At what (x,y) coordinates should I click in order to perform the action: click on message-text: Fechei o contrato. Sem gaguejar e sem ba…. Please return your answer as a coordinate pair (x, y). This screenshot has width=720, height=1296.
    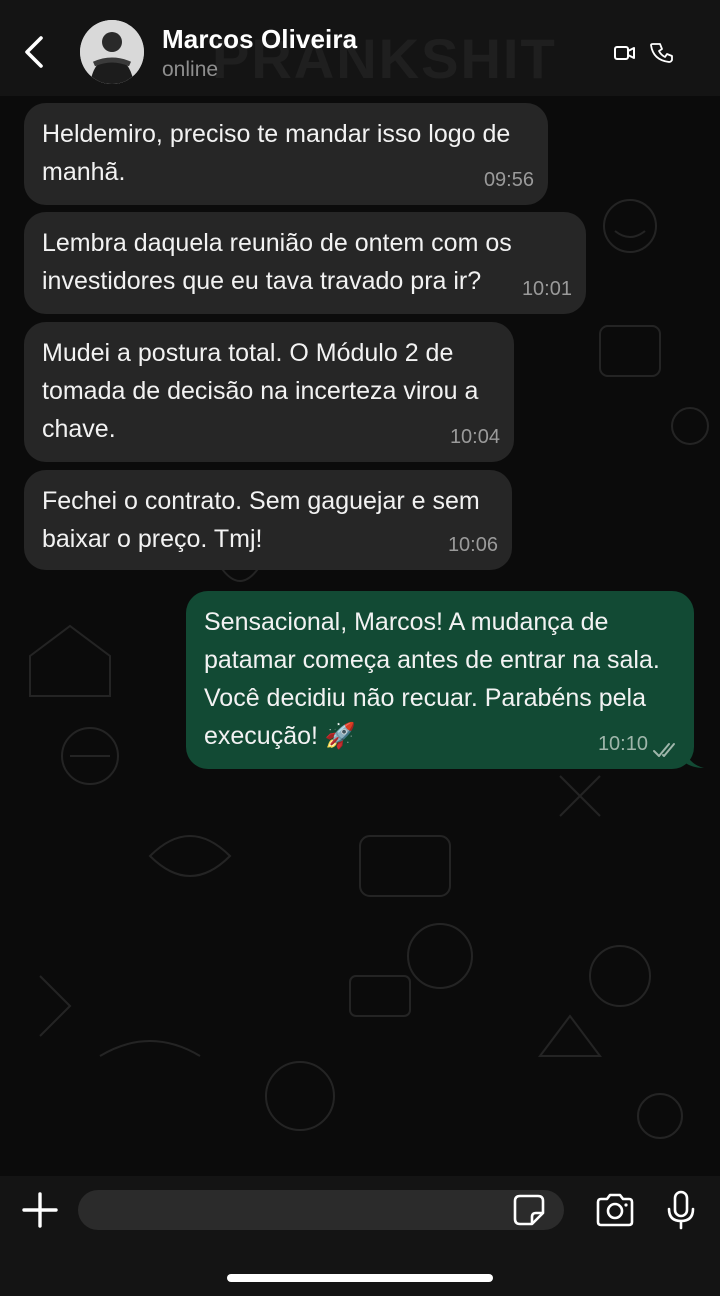
    Looking at the image, I should click on (261, 520).